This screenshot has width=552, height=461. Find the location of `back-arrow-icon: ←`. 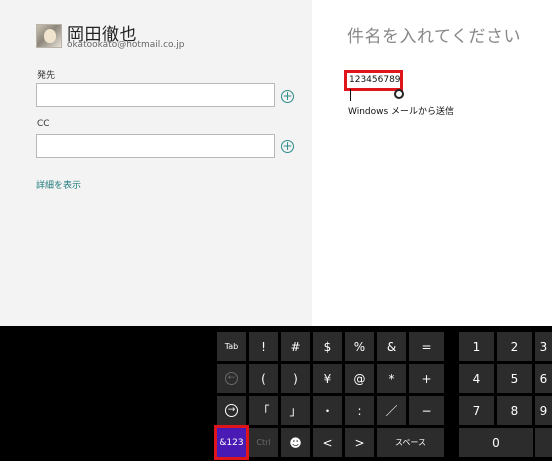

back-arrow-icon: ← is located at coordinates (231, 378).